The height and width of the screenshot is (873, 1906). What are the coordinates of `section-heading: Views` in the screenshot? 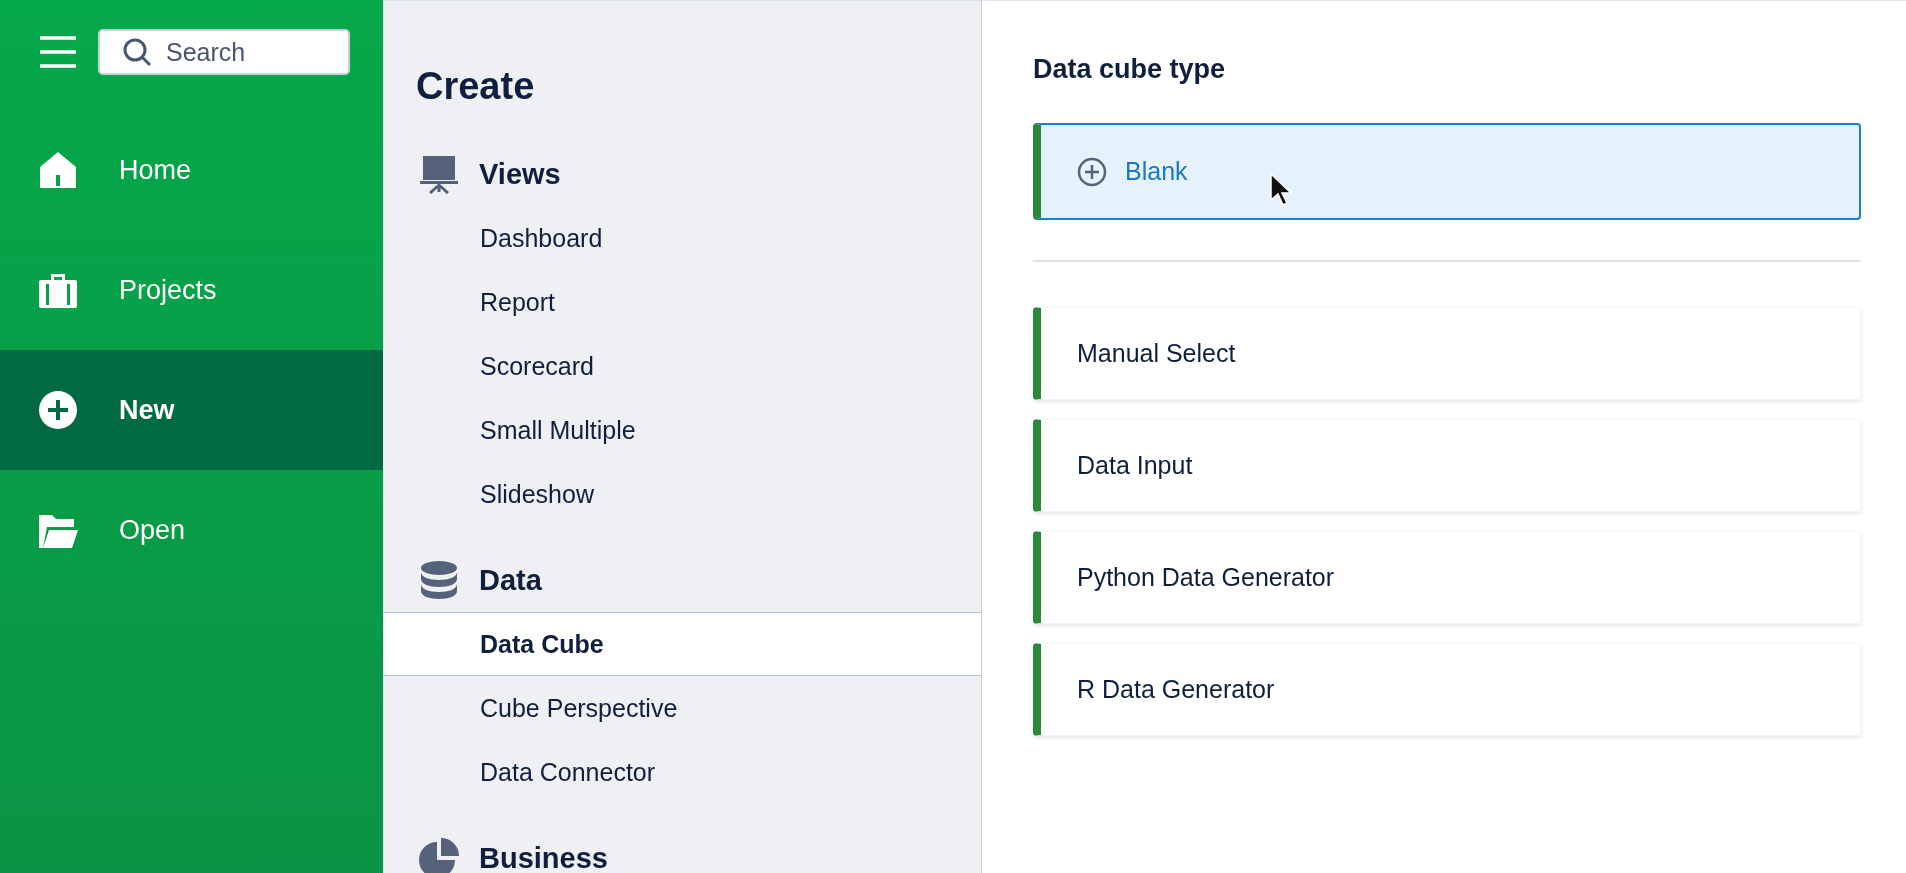 It's located at (520, 174).